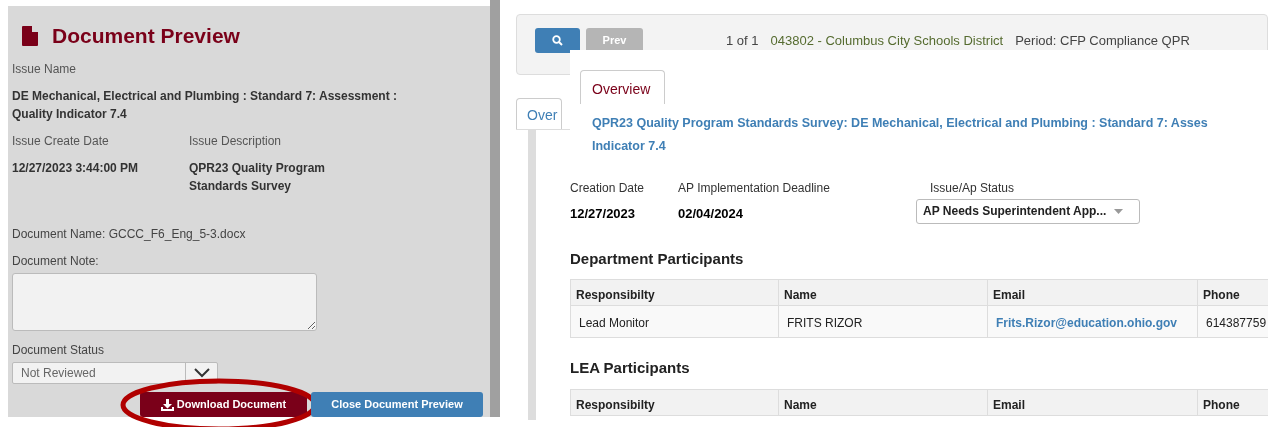 This screenshot has width=1268, height=427. Describe the element at coordinates (603, 213) in the screenshot. I see `field-value: 12/27/2023` at that location.